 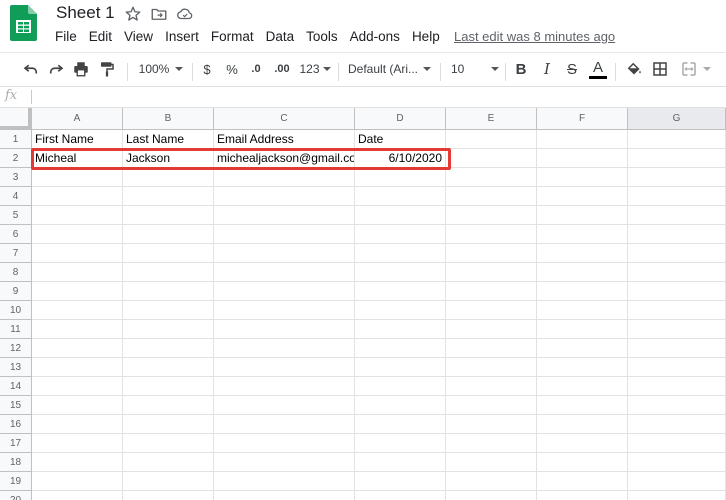 I want to click on row-header-6: 6, so click(x=16, y=234).